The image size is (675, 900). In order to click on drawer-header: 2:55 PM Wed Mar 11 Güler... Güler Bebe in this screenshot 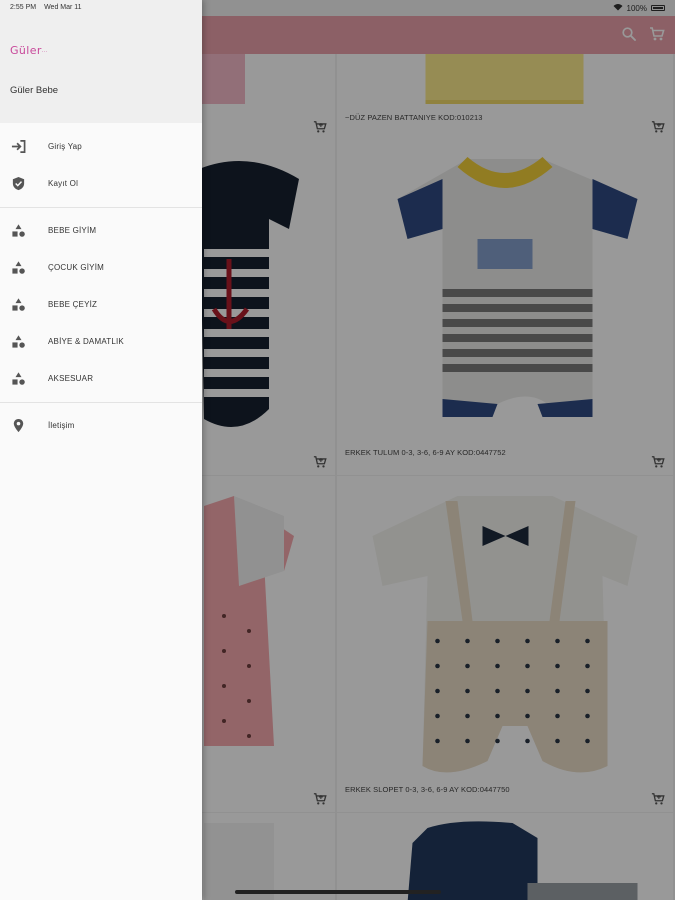, I will do `click(101, 61)`.